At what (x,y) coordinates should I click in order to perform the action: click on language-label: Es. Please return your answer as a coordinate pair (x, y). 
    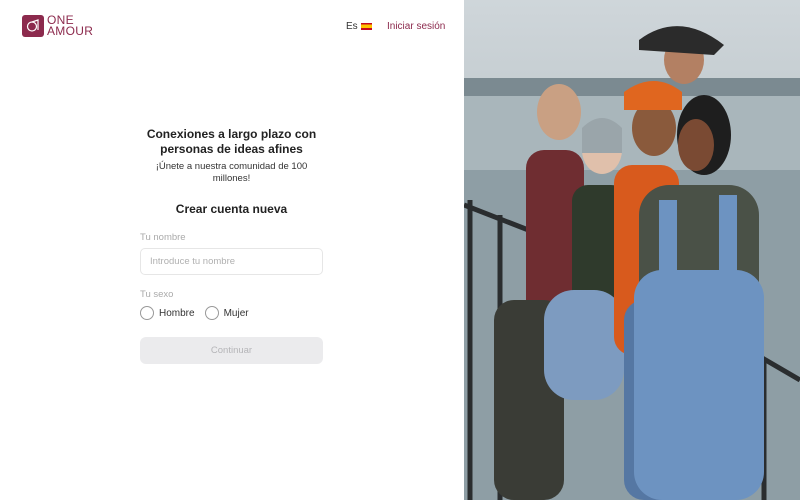
    Looking at the image, I should click on (352, 26).